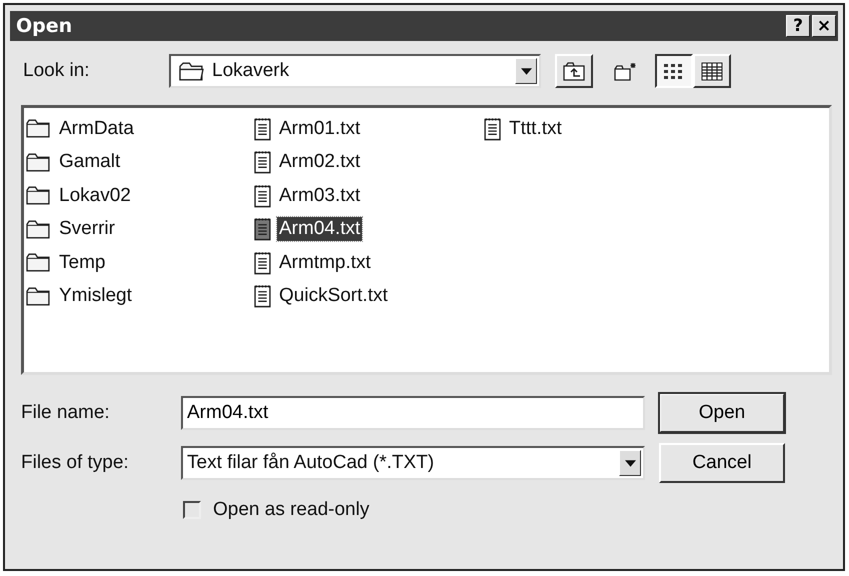 Image resolution: width=849 pixels, height=576 pixels. What do you see at coordinates (413, 413) in the screenshot?
I see `file-name-field: Arm04.txt` at bounding box center [413, 413].